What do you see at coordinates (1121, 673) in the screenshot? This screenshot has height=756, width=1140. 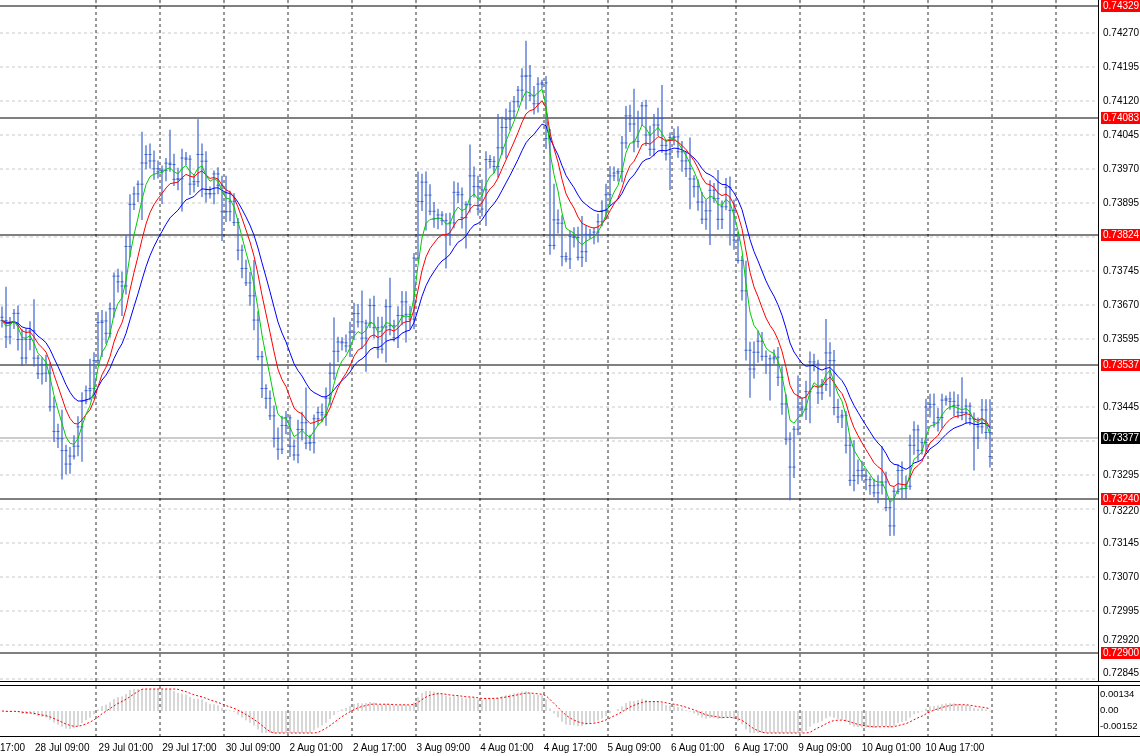 I see `price-tick-label: 0.72845` at bounding box center [1121, 673].